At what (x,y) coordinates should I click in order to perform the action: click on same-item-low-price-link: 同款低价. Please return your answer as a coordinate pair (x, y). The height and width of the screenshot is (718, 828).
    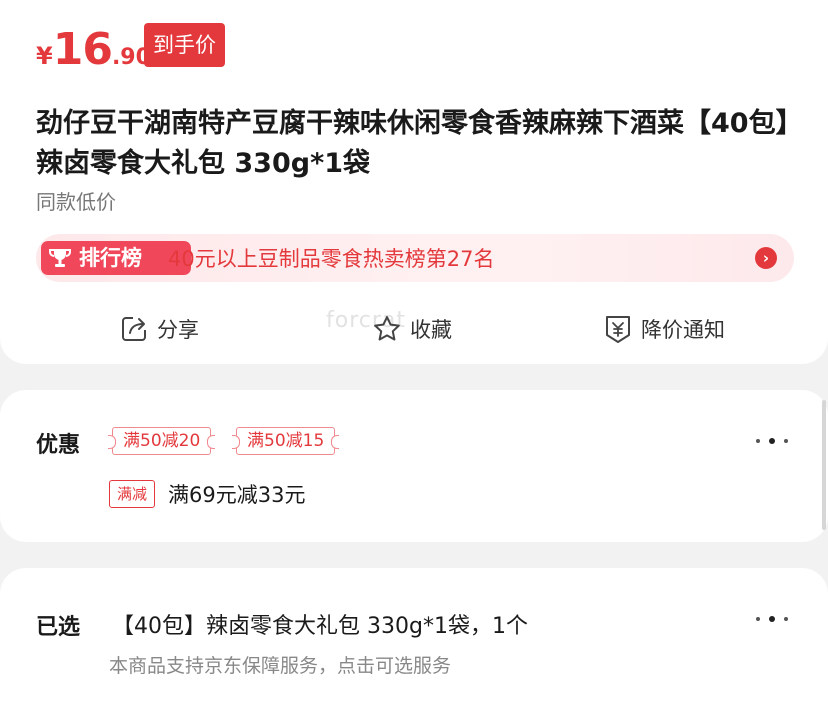
    Looking at the image, I should click on (76, 200).